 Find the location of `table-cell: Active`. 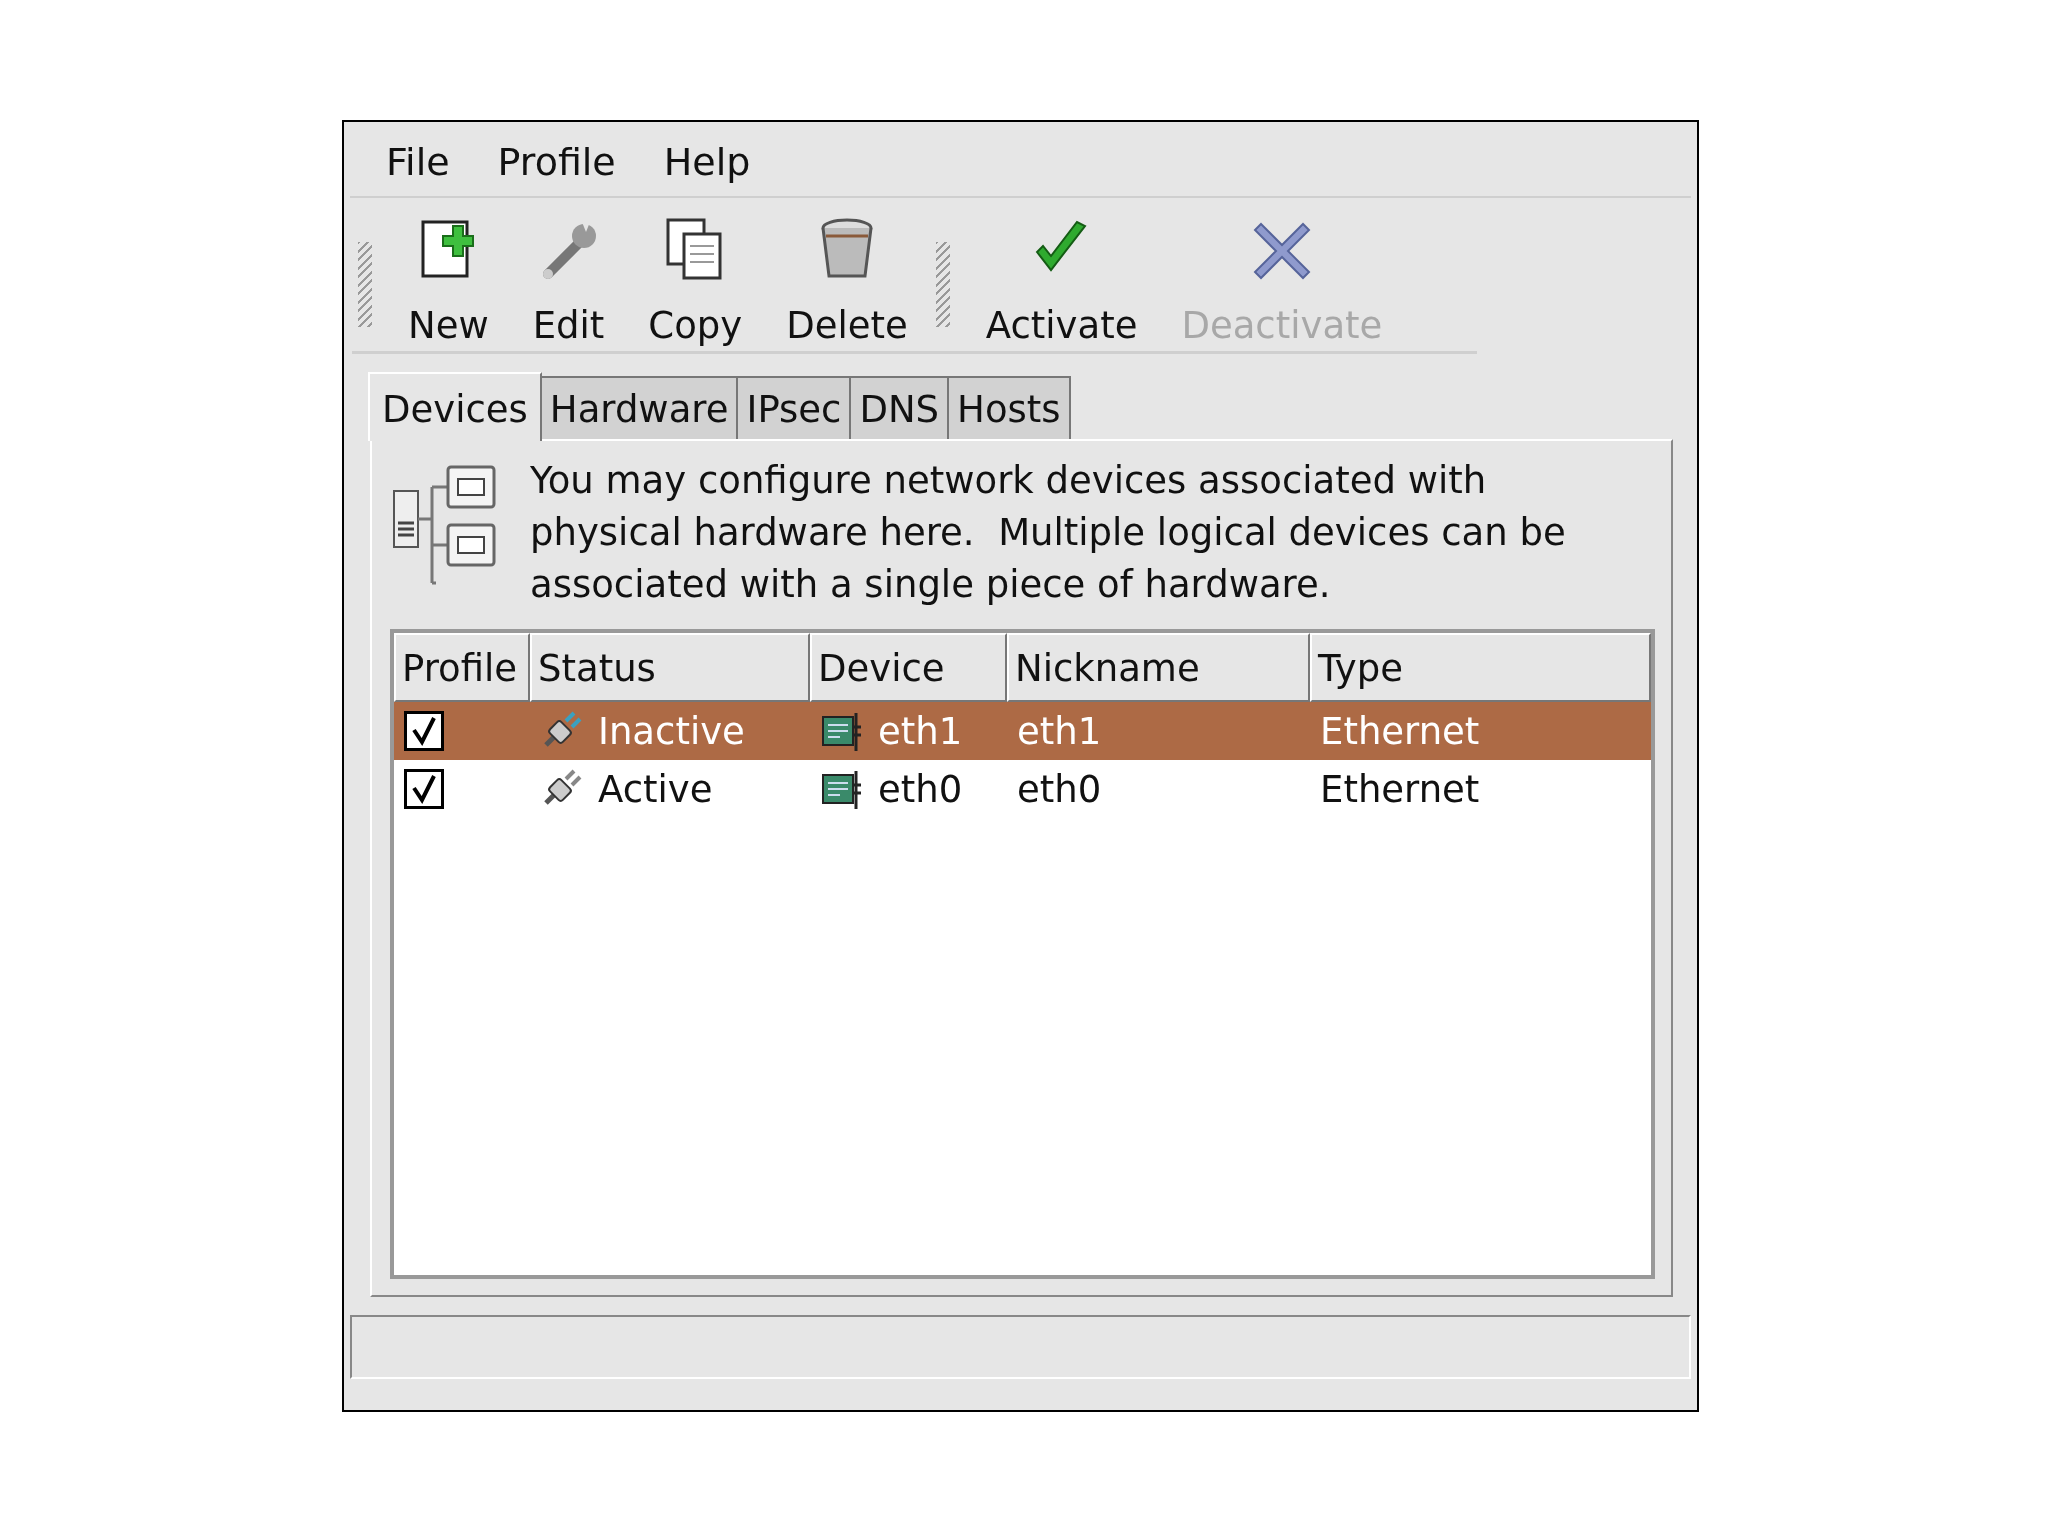

table-cell: Active is located at coordinates (655, 789).